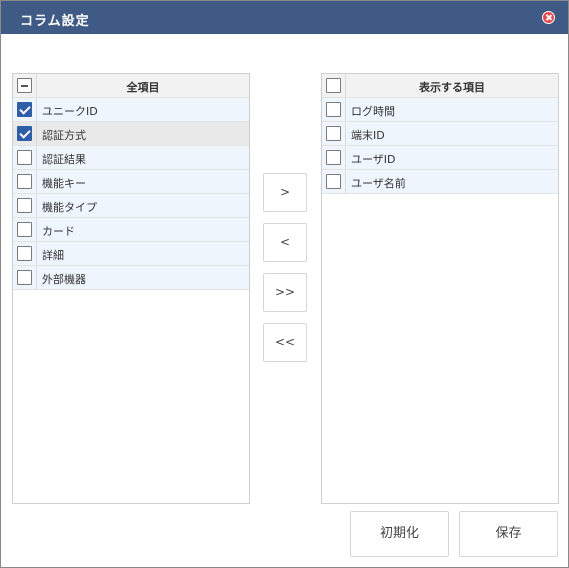  I want to click on list-item: 外部機器, so click(131, 278).